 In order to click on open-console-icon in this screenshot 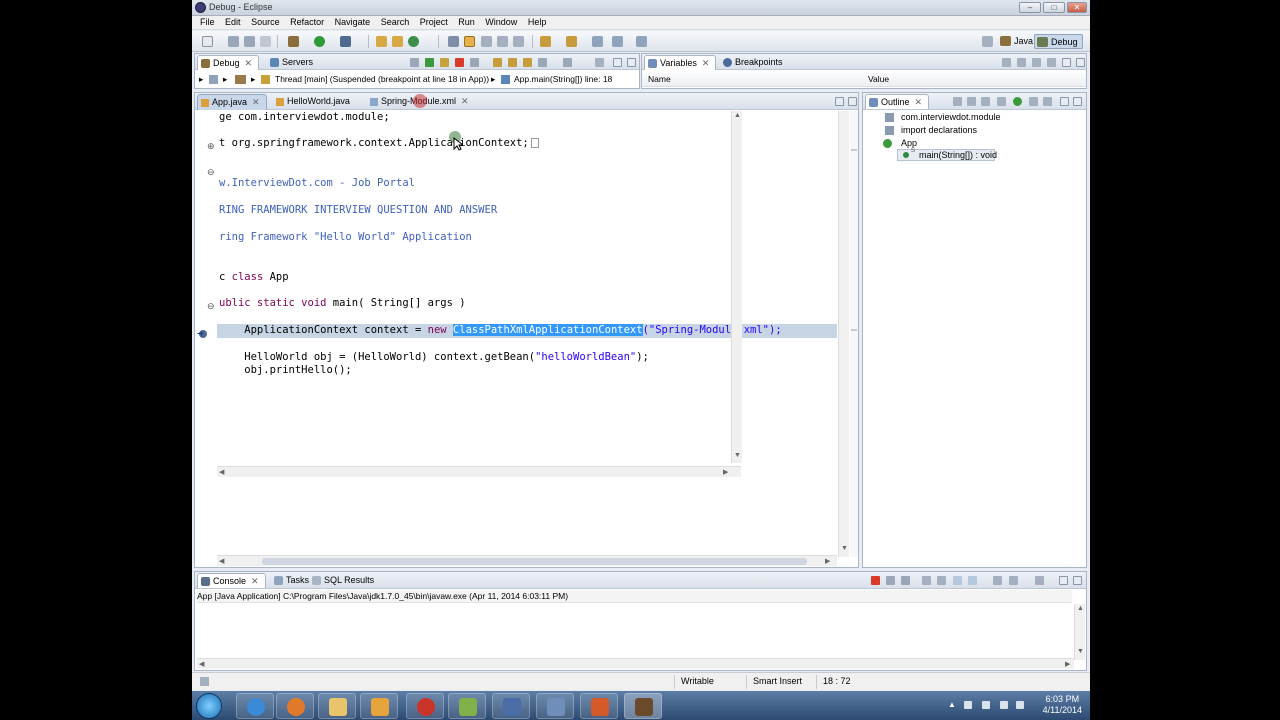, I will do `click(1039, 580)`.